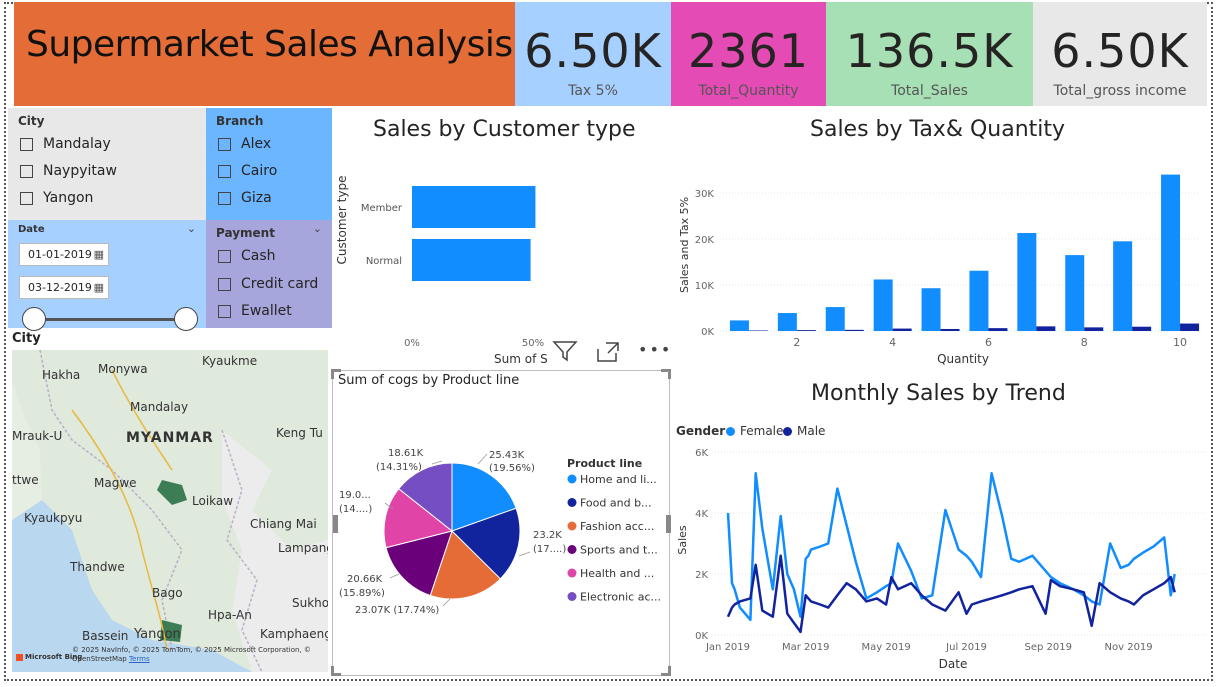  What do you see at coordinates (268, 284) in the screenshot?
I see `payment-option-credit-card: Credit card` at bounding box center [268, 284].